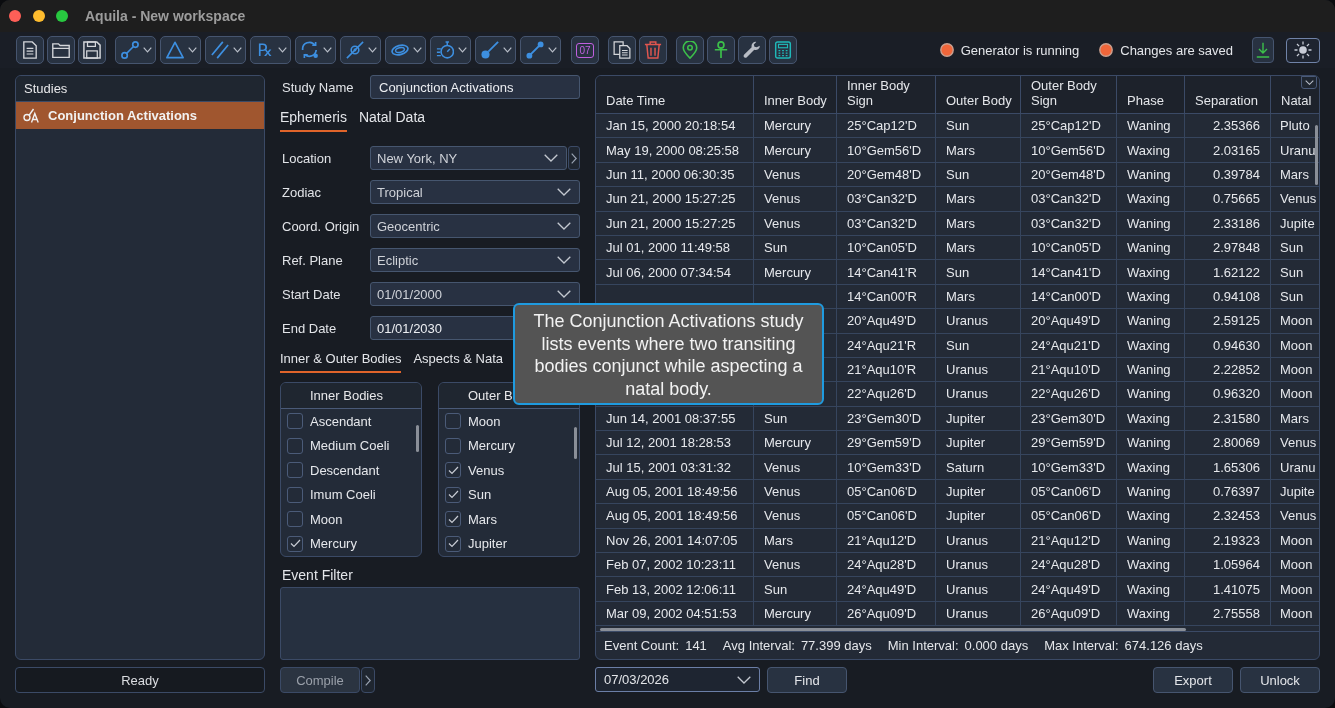 This screenshot has height=708, width=1335. I want to click on vertical-scrollbar, so click(1316, 155).